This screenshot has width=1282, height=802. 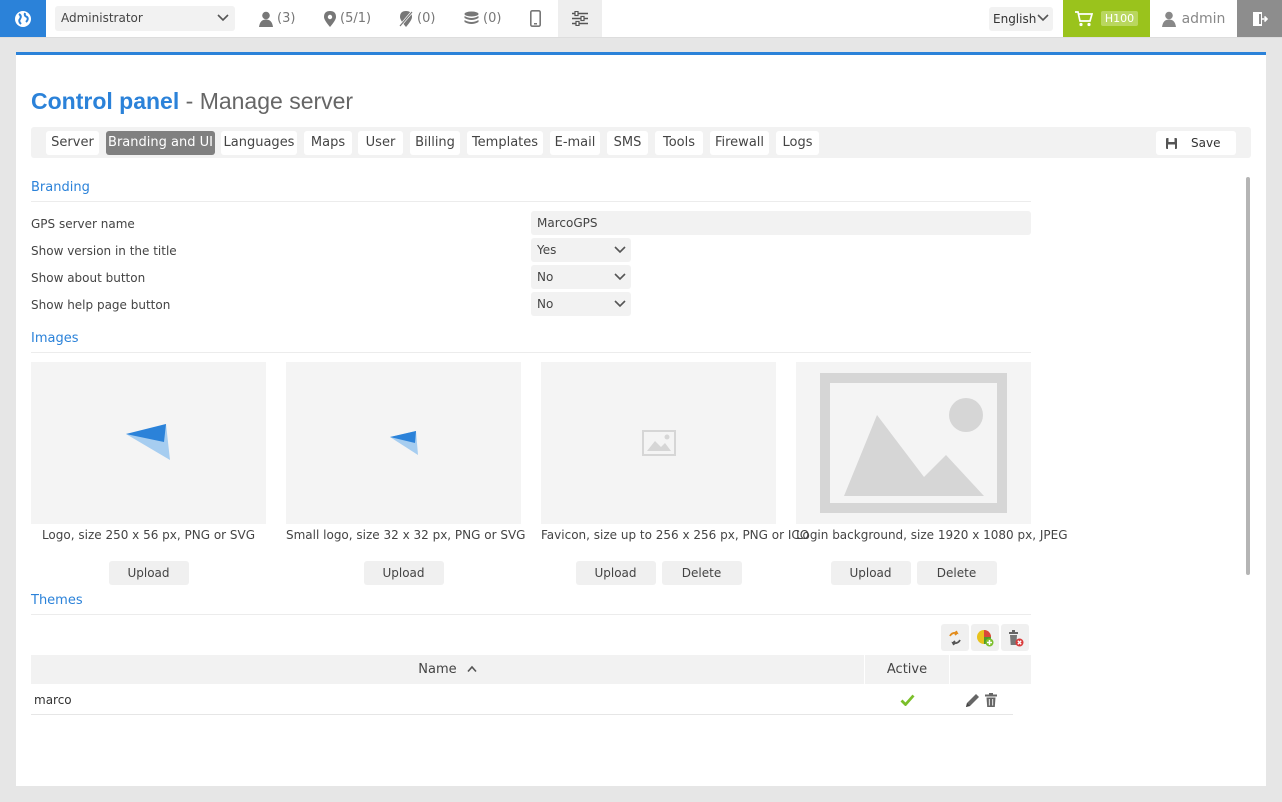 What do you see at coordinates (505, 143) in the screenshot?
I see `tab-templates: Templates` at bounding box center [505, 143].